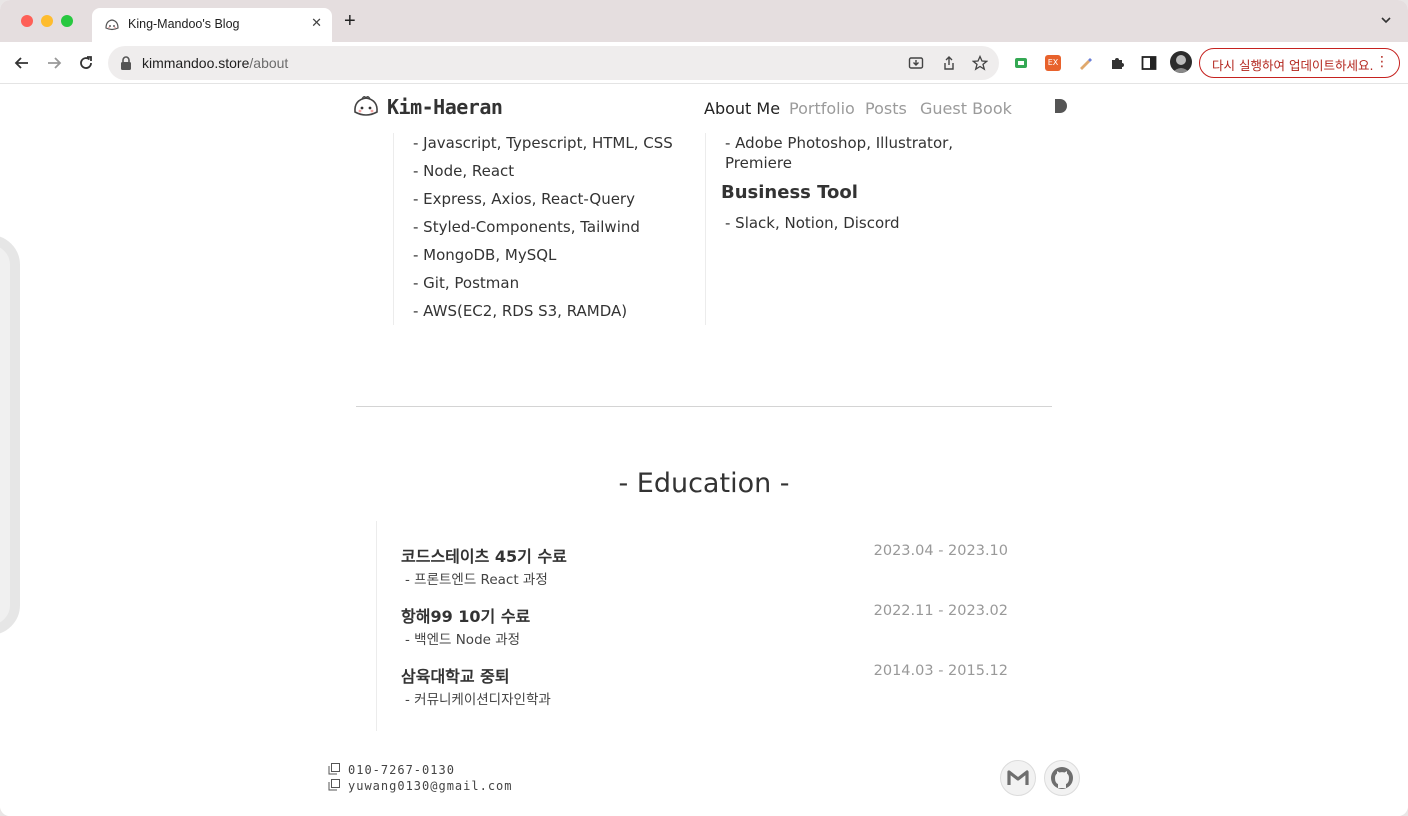  I want to click on education-desc: - 프론트엔드 React 과정, so click(476, 580).